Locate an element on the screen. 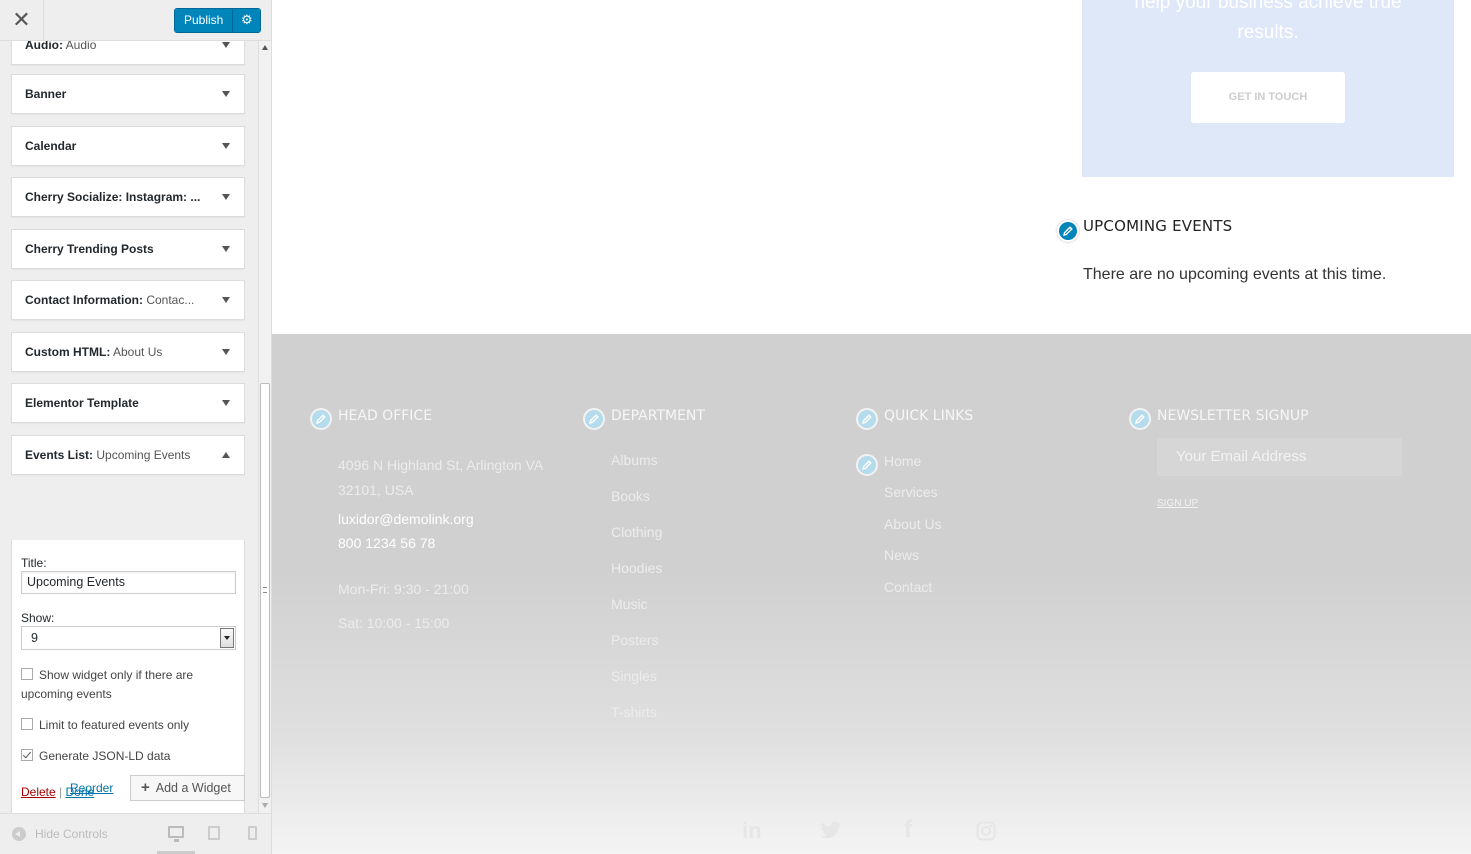  widget-audio: Audio is located at coordinates (128, 53).